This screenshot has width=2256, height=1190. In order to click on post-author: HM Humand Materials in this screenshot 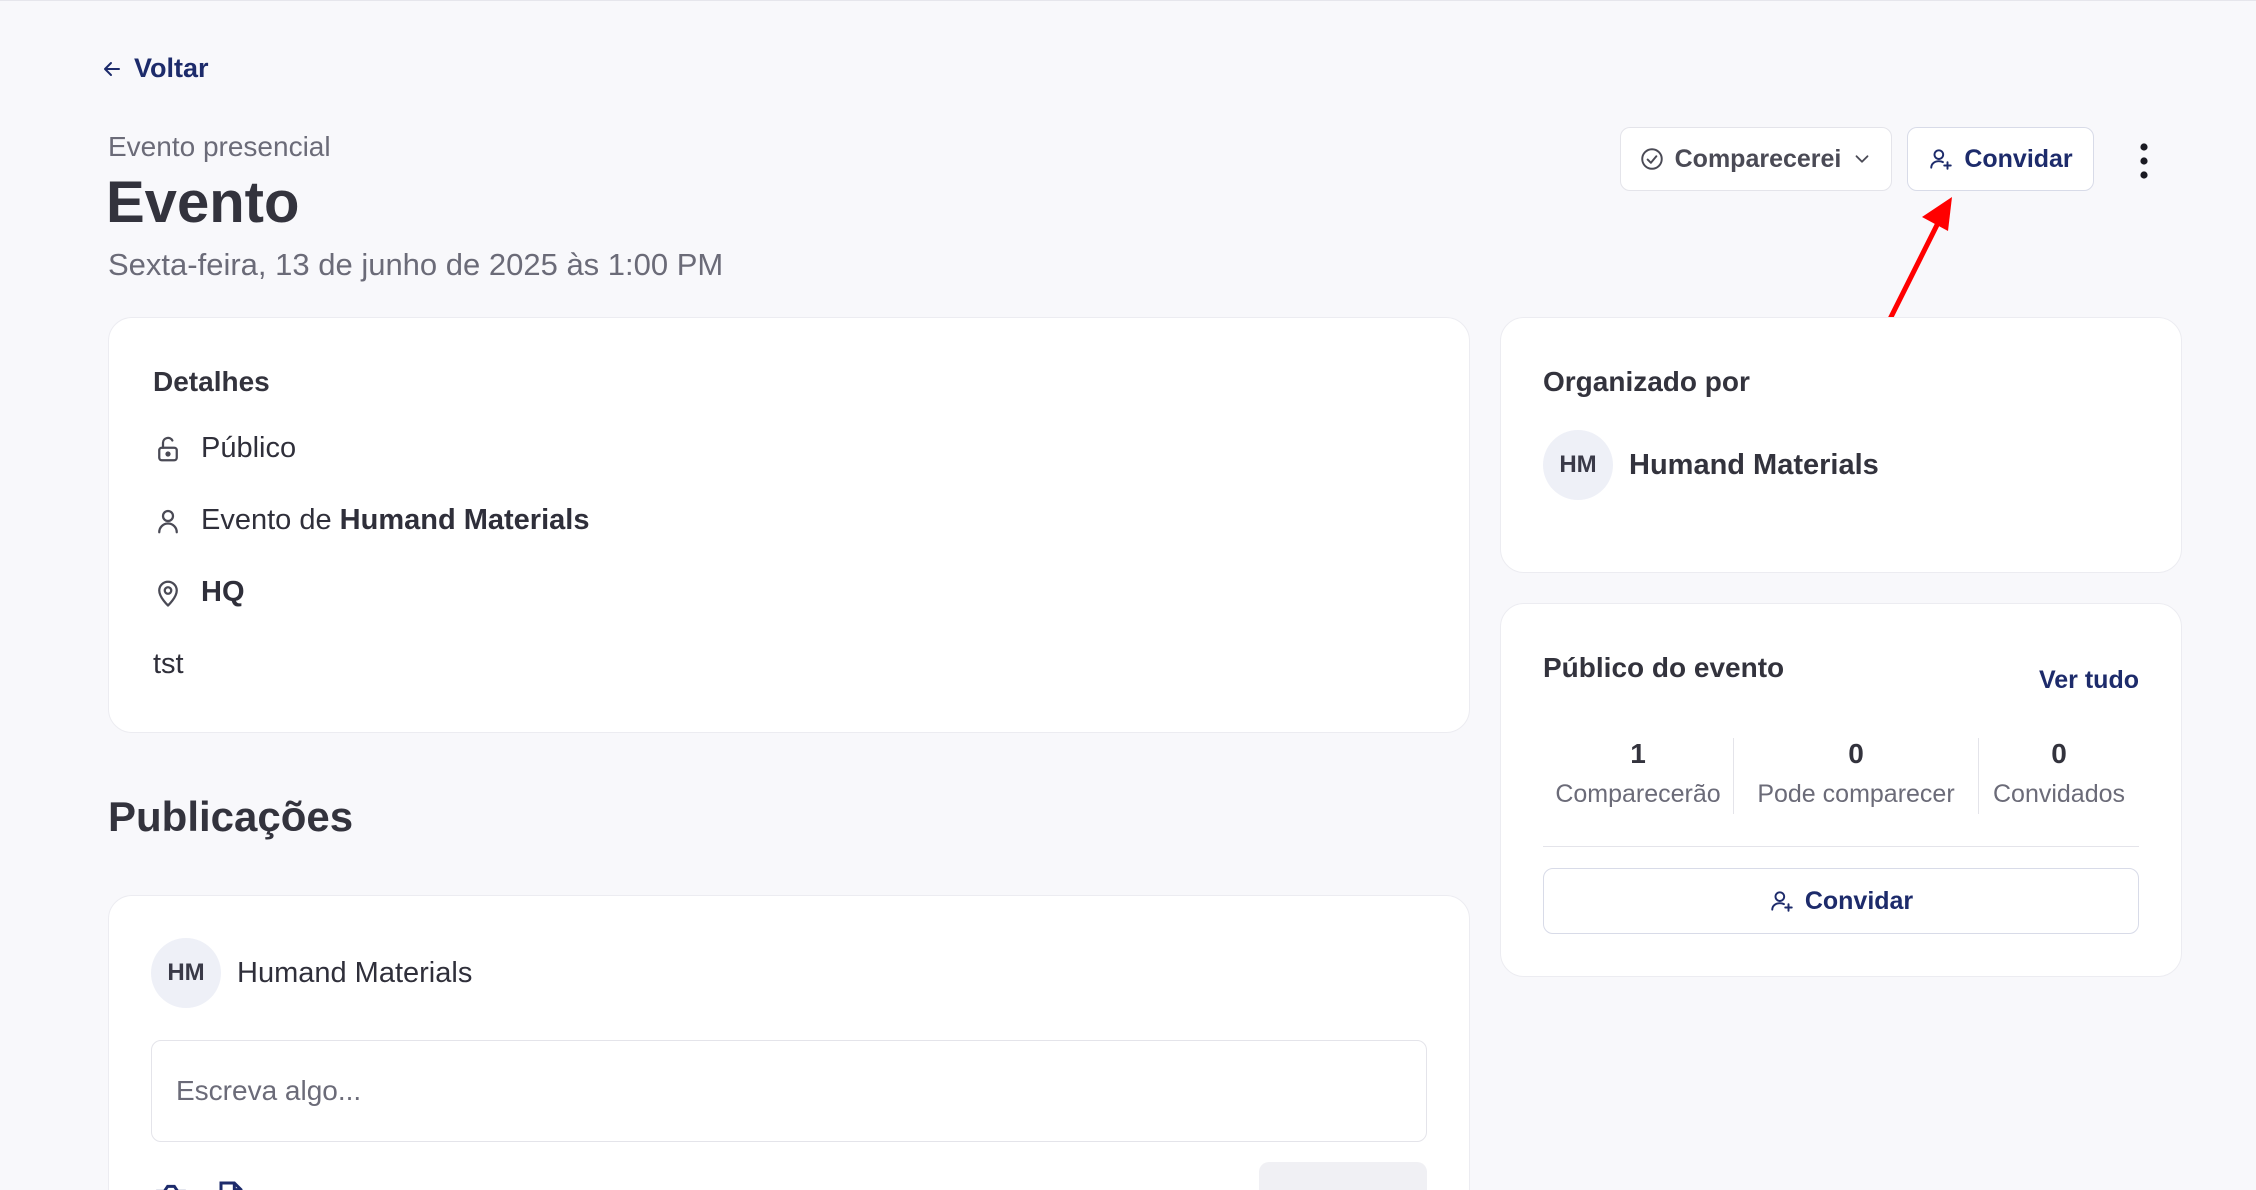, I will do `click(311, 973)`.